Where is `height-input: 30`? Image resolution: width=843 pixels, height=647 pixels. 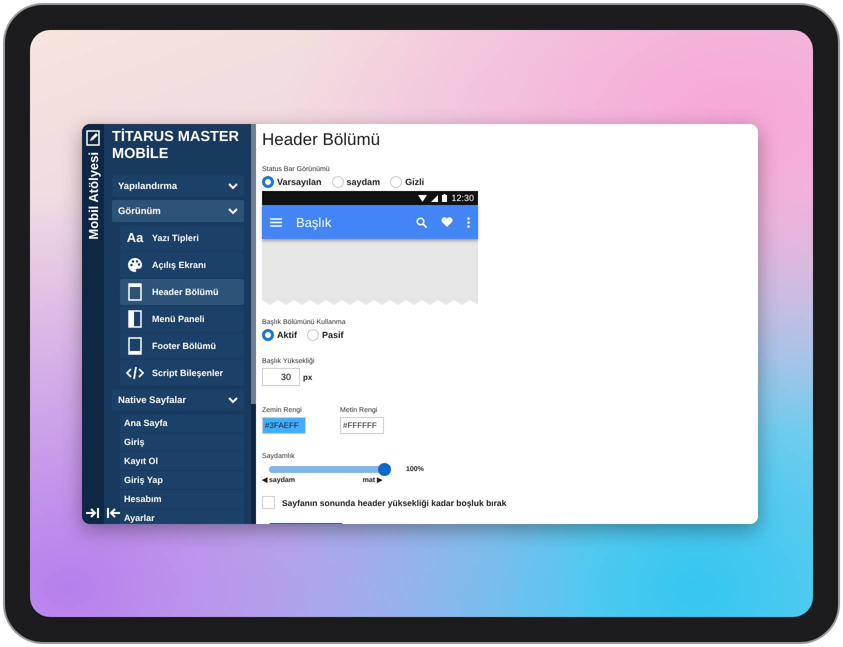
height-input: 30 is located at coordinates (281, 377).